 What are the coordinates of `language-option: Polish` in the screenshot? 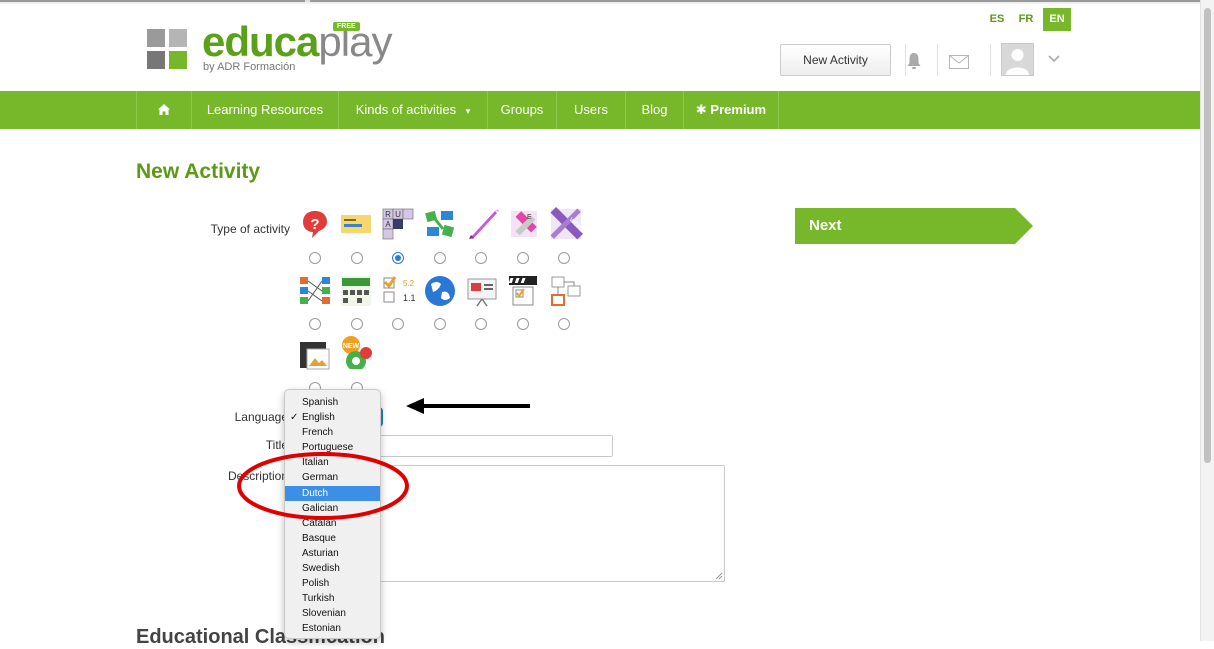 It's located at (332, 583).